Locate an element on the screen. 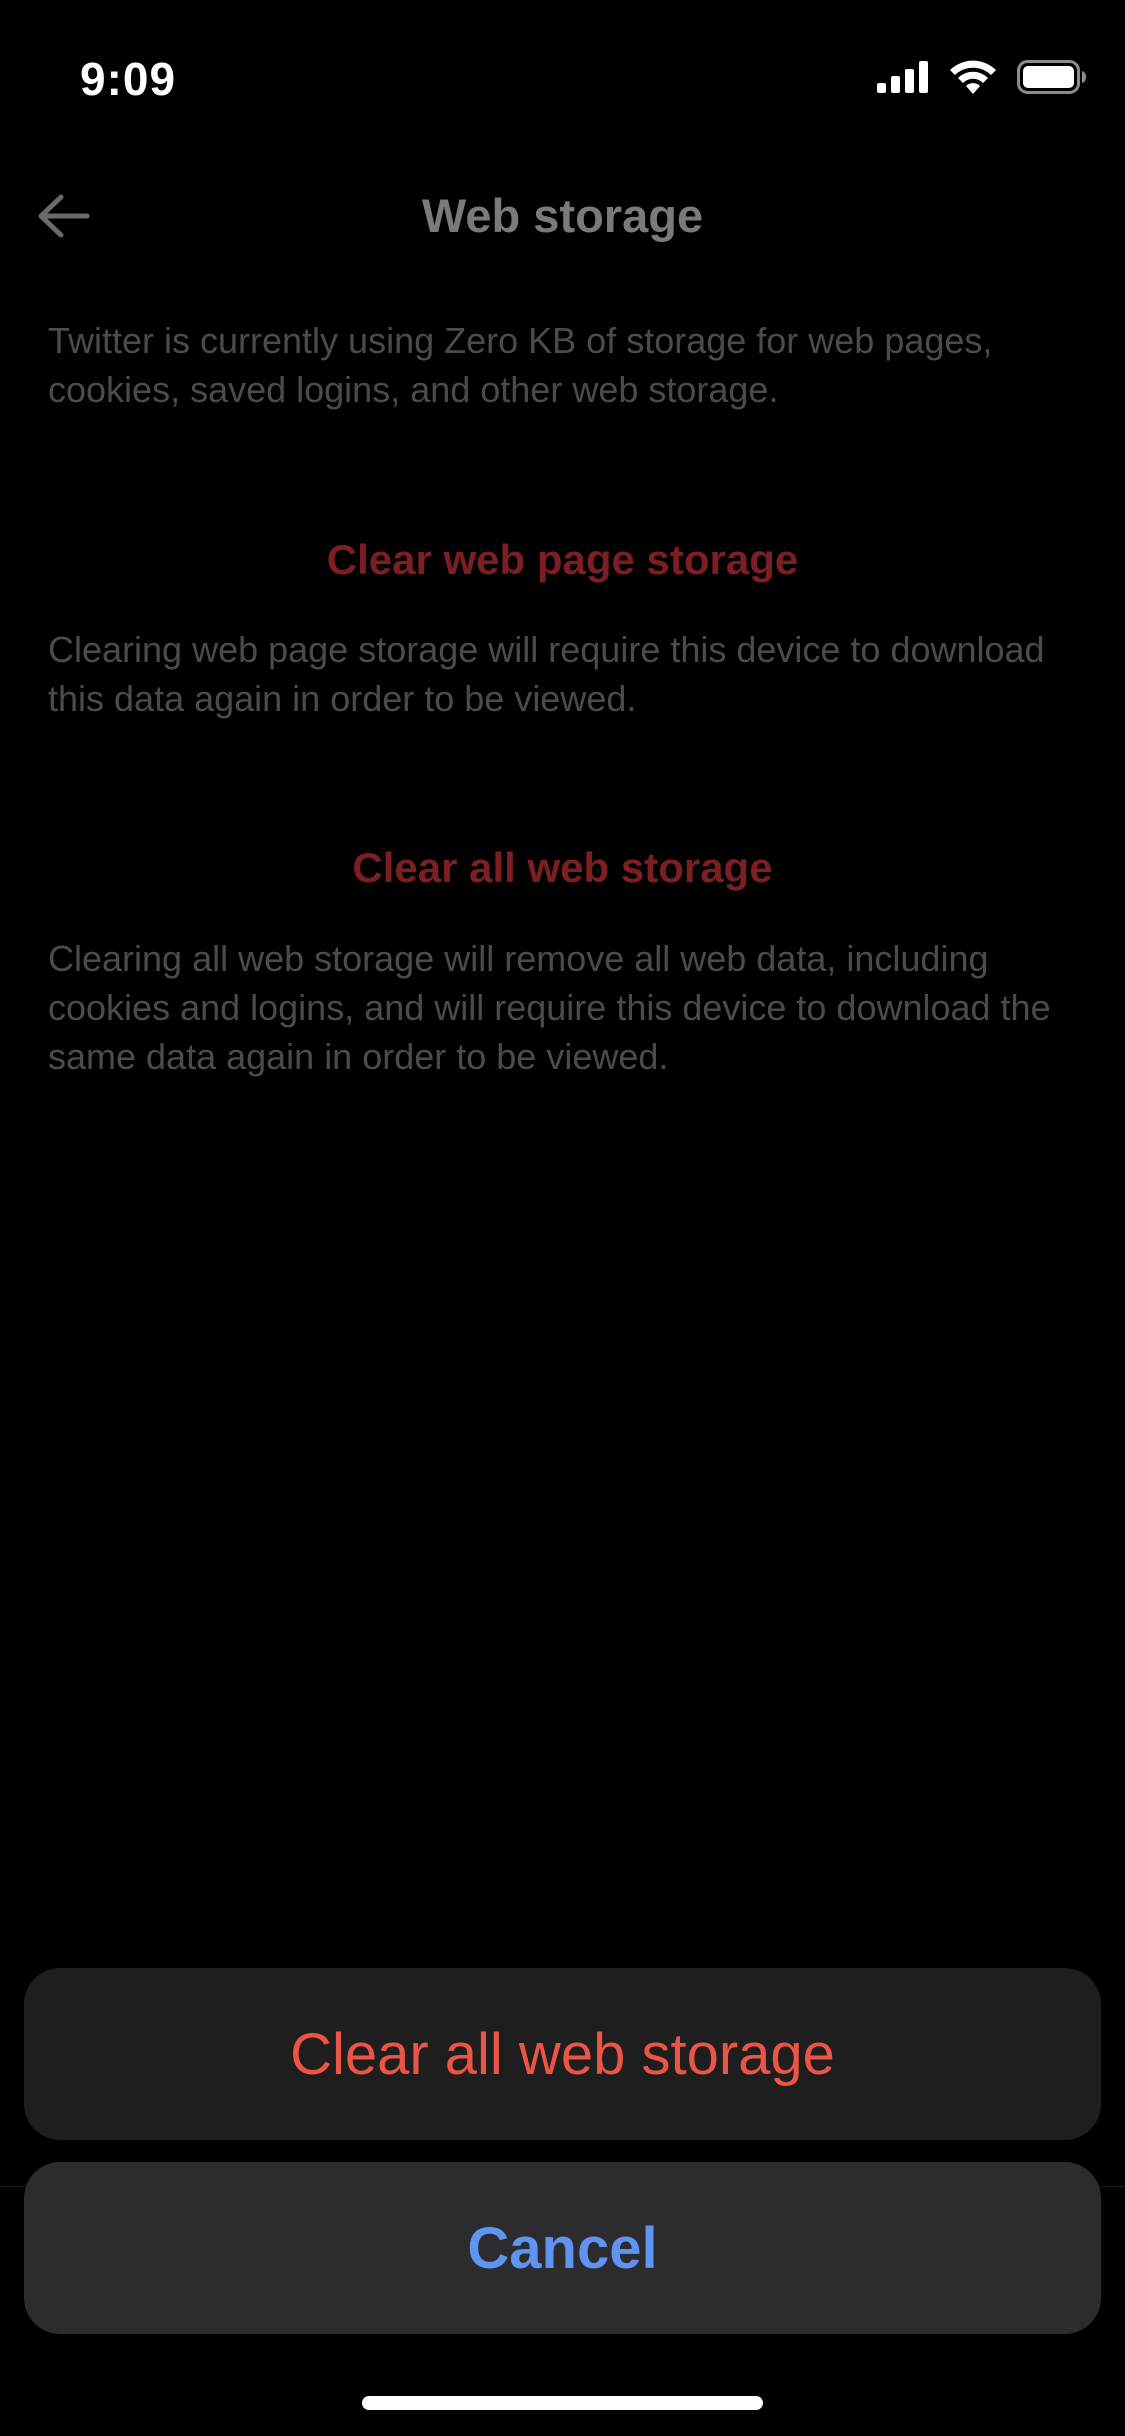 The width and height of the screenshot is (1125, 2436). clear-all-web-storage-button: Clear all web storage is located at coordinates (562, 2054).